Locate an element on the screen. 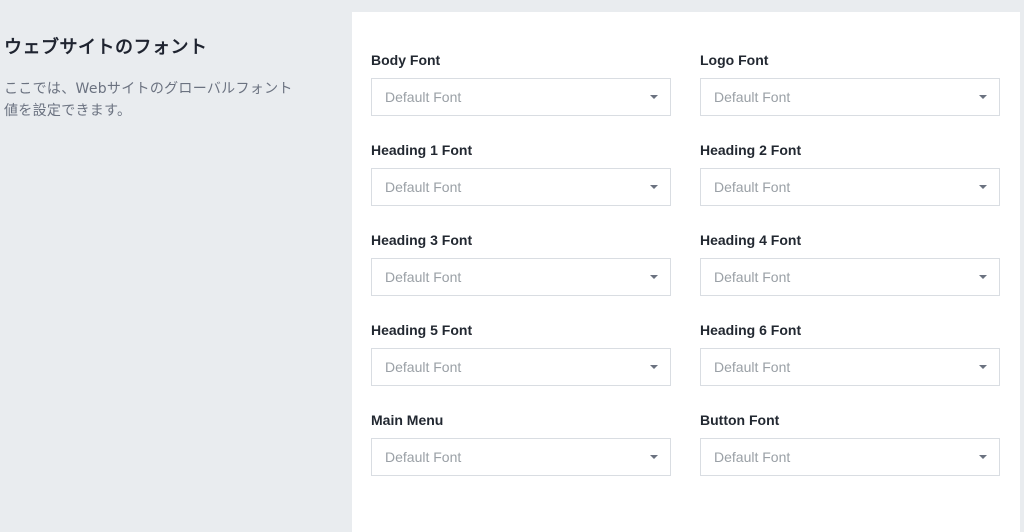  logo-font-value: Default Font is located at coordinates (752, 97).